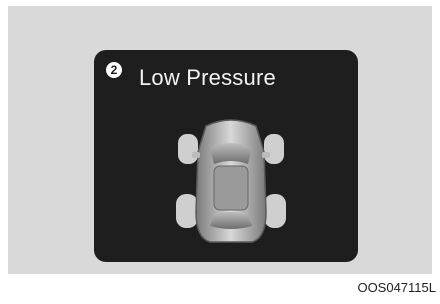 The width and height of the screenshot is (440, 304). Describe the element at coordinates (231, 188) in the screenshot. I see `roof-icon` at that location.